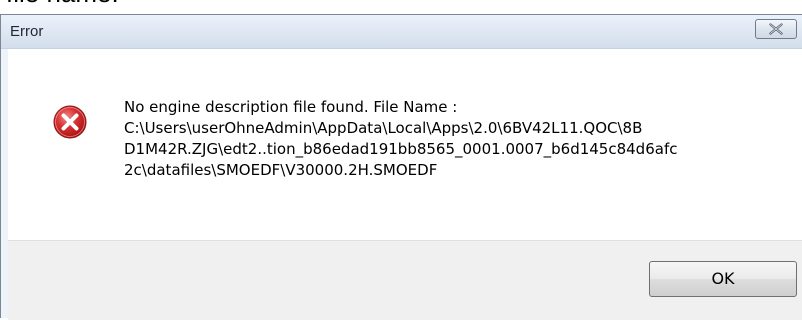 The height and width of the screenshot is (320, 802). What do you see at coordinates (281, 170) in the screenshot?
I see `message-line: 2c\datafiles\SMOEDF\V30000.2H.SMOEDF` at bounding box center [281, 170].